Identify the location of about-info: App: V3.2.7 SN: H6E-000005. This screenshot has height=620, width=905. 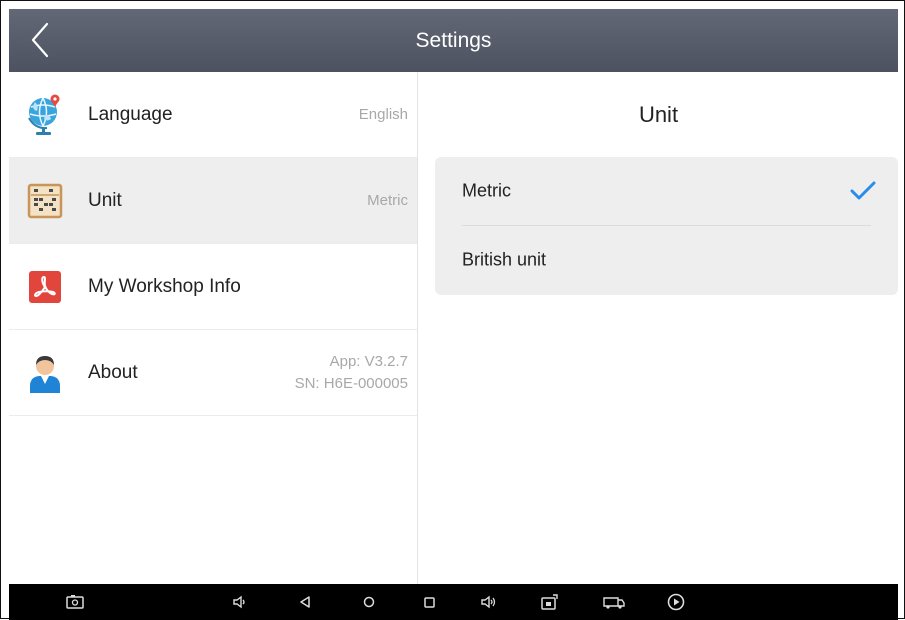
(351, 373).